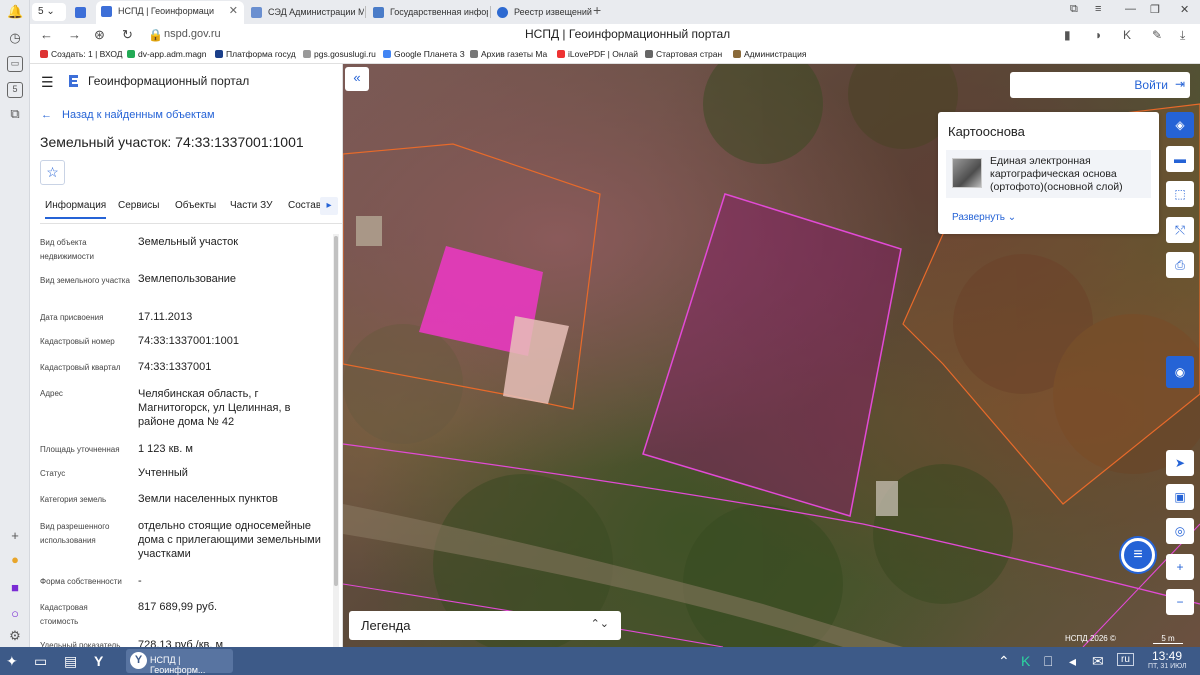 This screenshot has height=675, width=1200. I want to click on minimap-button: ▣, so click(1180, 497).